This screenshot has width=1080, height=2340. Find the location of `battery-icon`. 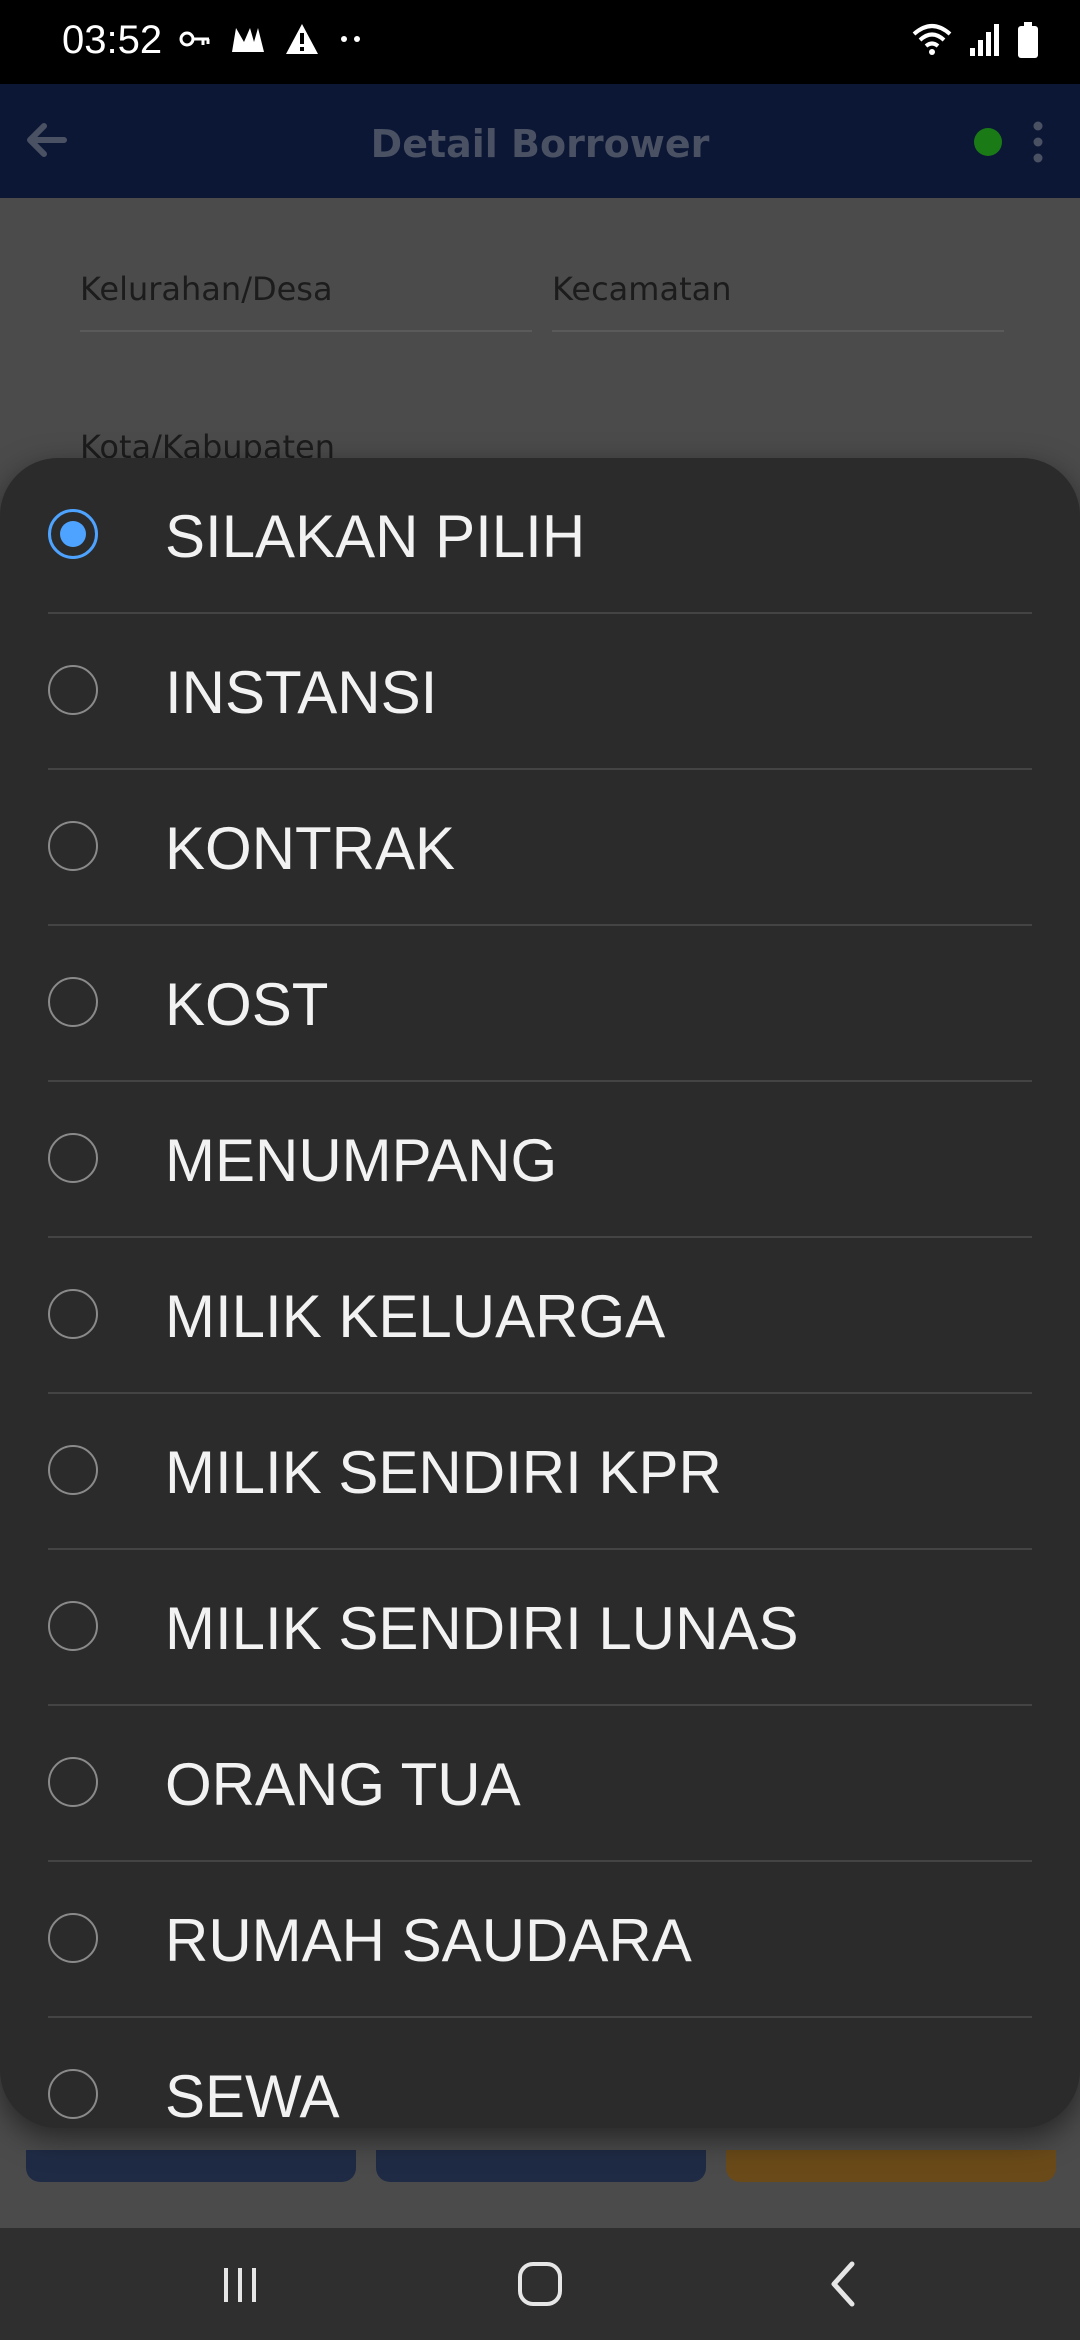

battery-icon is located at coordinates (1028, 40).